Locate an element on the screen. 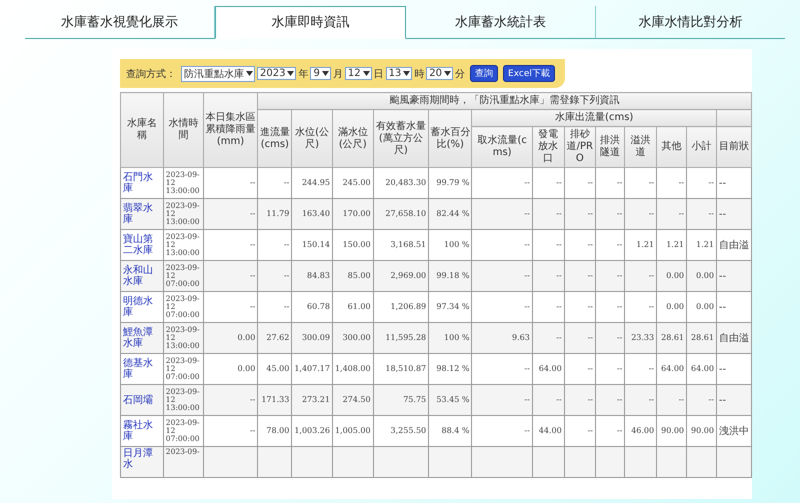 This screenshot has height=503, width=800. column-header: 取水流量(cms) is located at coordinates (502, 147).